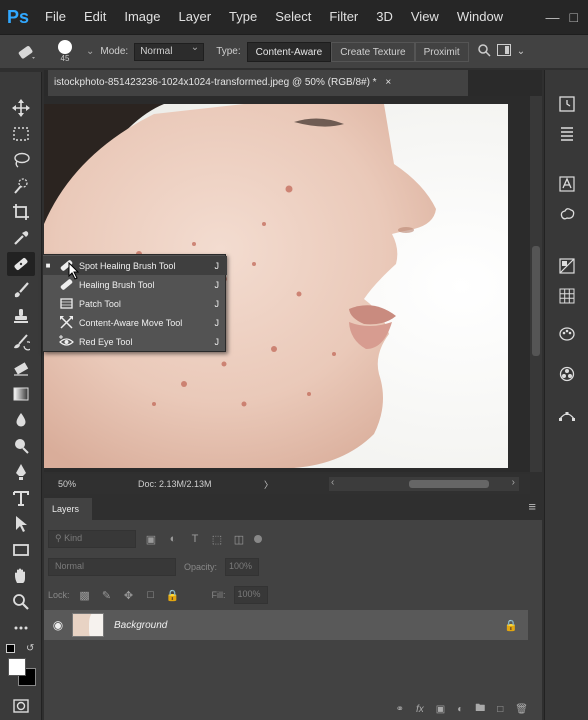 Image resolution: width=588 pixels, height=720 pixels. I want to click on workspace-icon, so click(503, 51).